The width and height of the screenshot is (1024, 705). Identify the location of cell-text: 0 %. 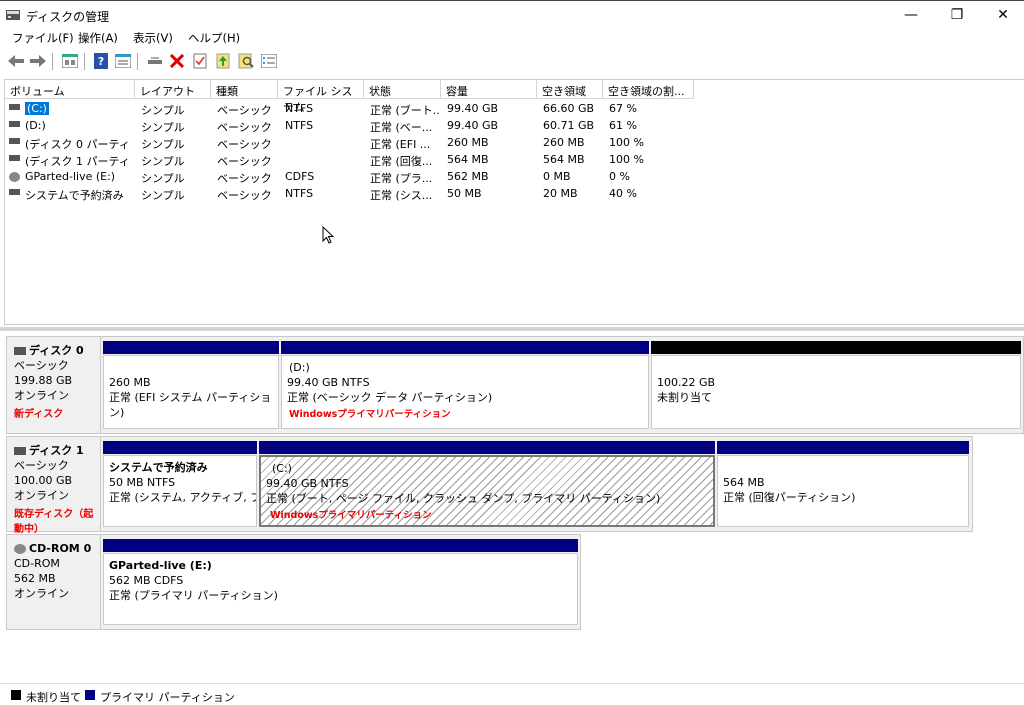
(619, 176).